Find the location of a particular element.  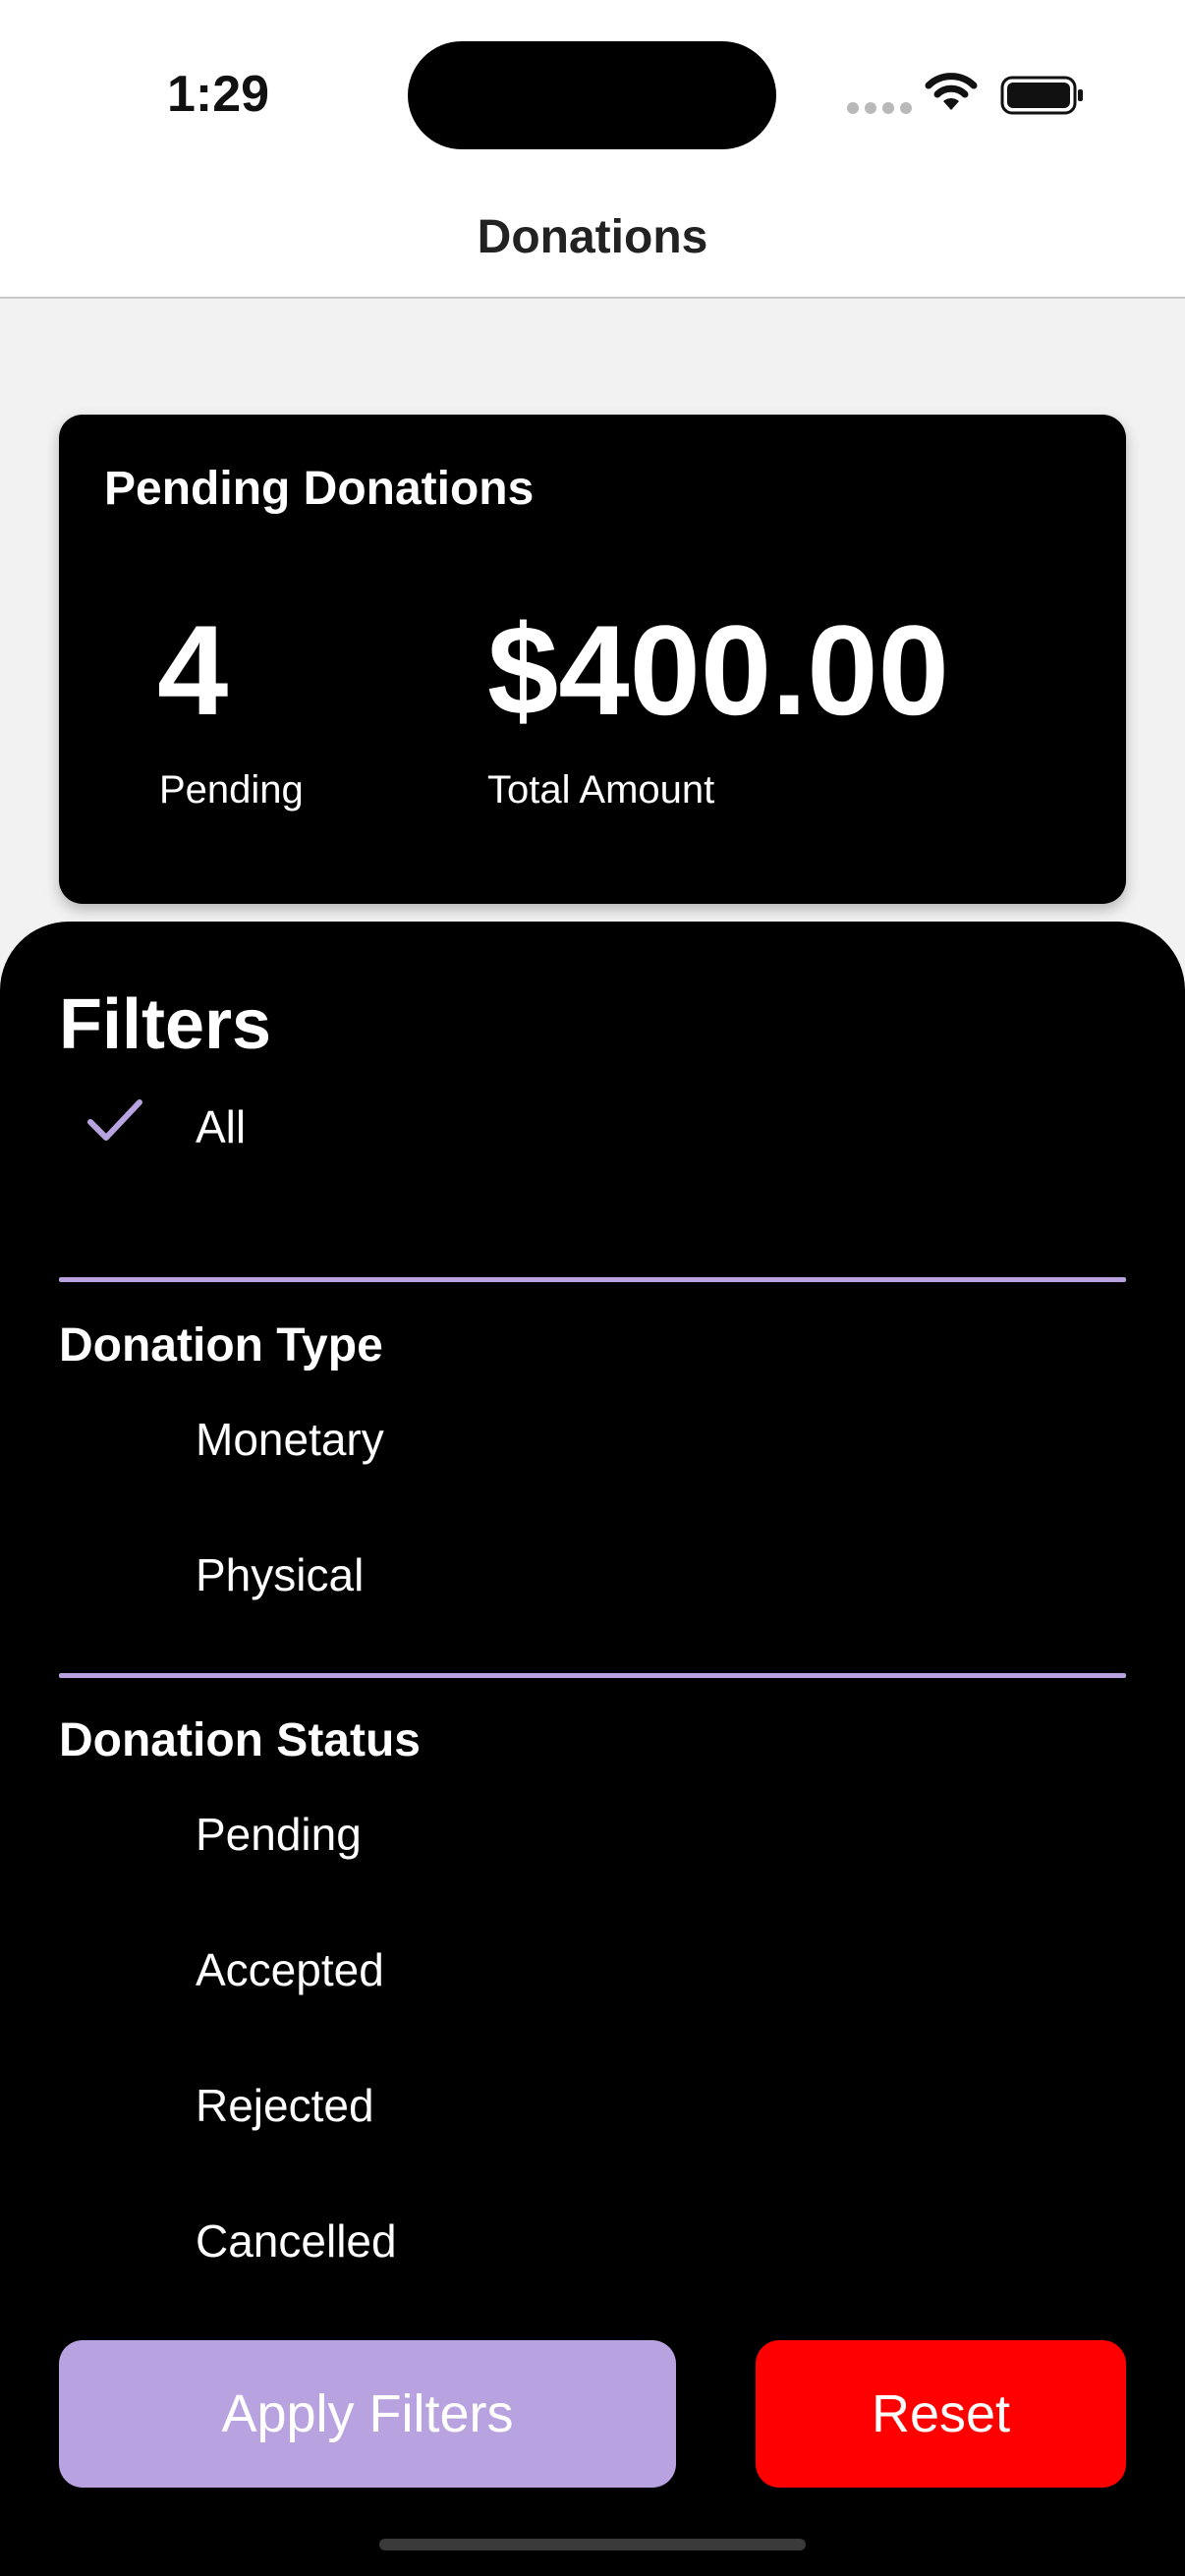

filter-option-label: Pending is located at coordinates (279, 1834).